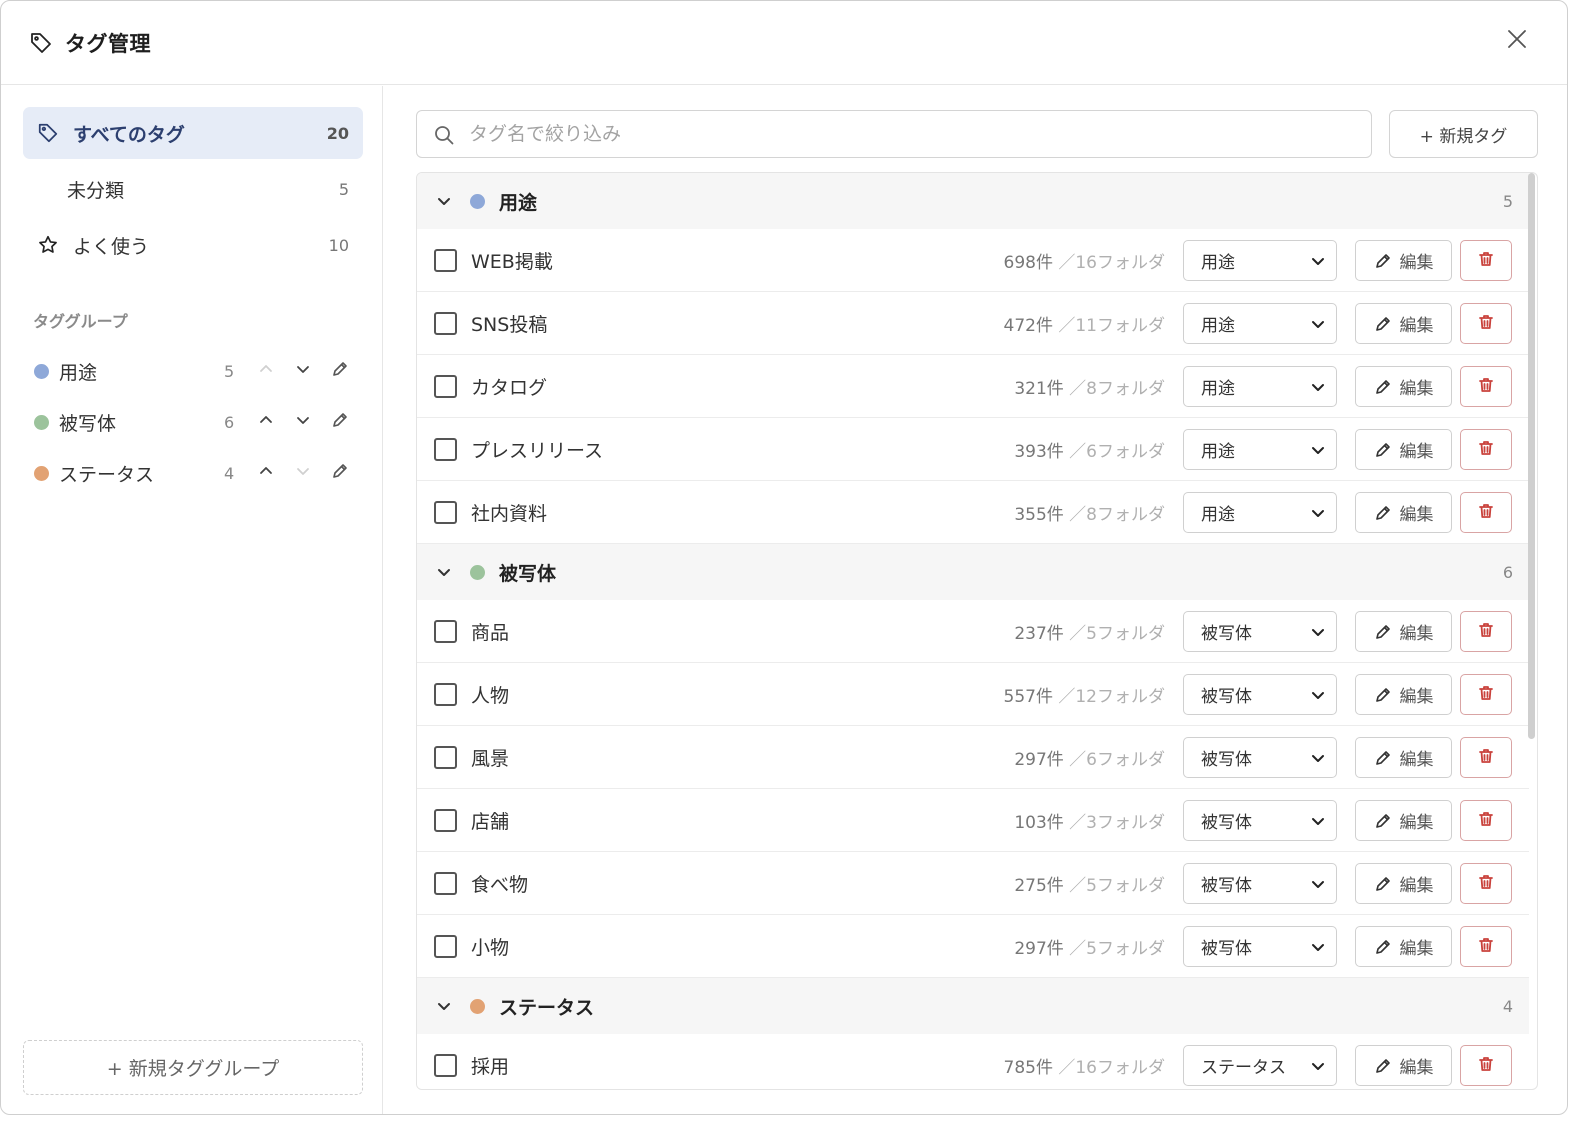 The height and width of the screenshot is (1121, 1576). What do you see at coordinates (1039, 633) in the screenshot?
I see `tag-item-count: 237件` at bounding box center [1039, 633].